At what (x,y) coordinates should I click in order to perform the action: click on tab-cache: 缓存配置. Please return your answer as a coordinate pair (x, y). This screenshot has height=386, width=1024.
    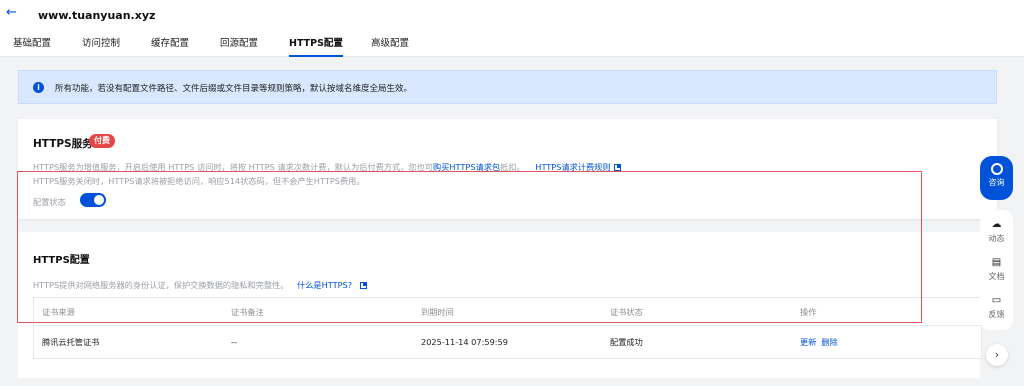
    Looking at the image, I should click on (170, 47).